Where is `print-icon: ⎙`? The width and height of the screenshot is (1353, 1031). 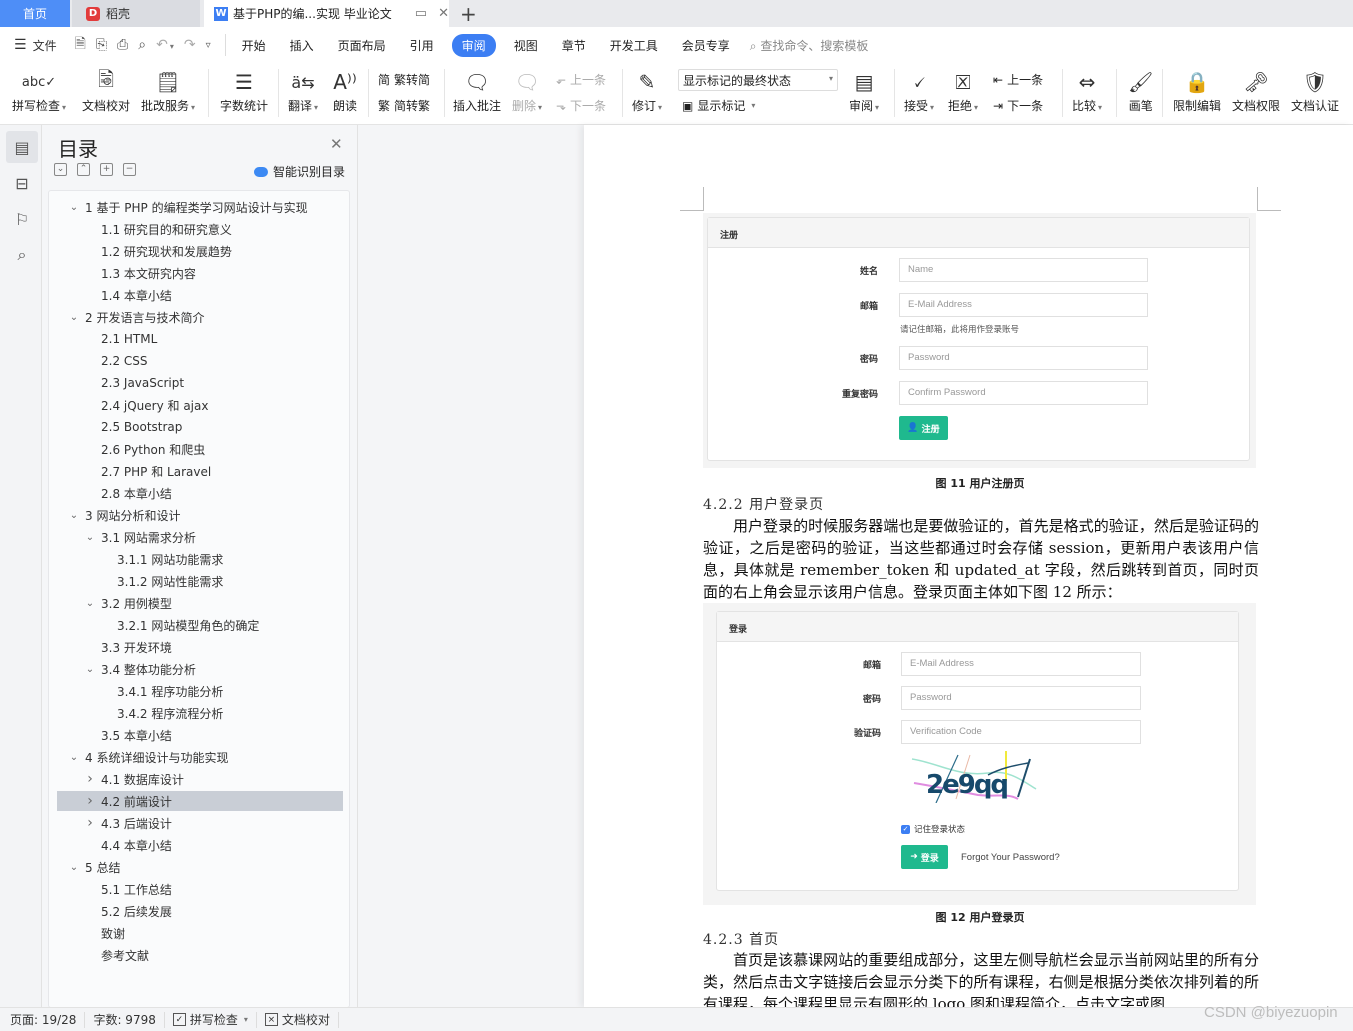
print-icon: ⎙ is located at coordinates (122, 45).